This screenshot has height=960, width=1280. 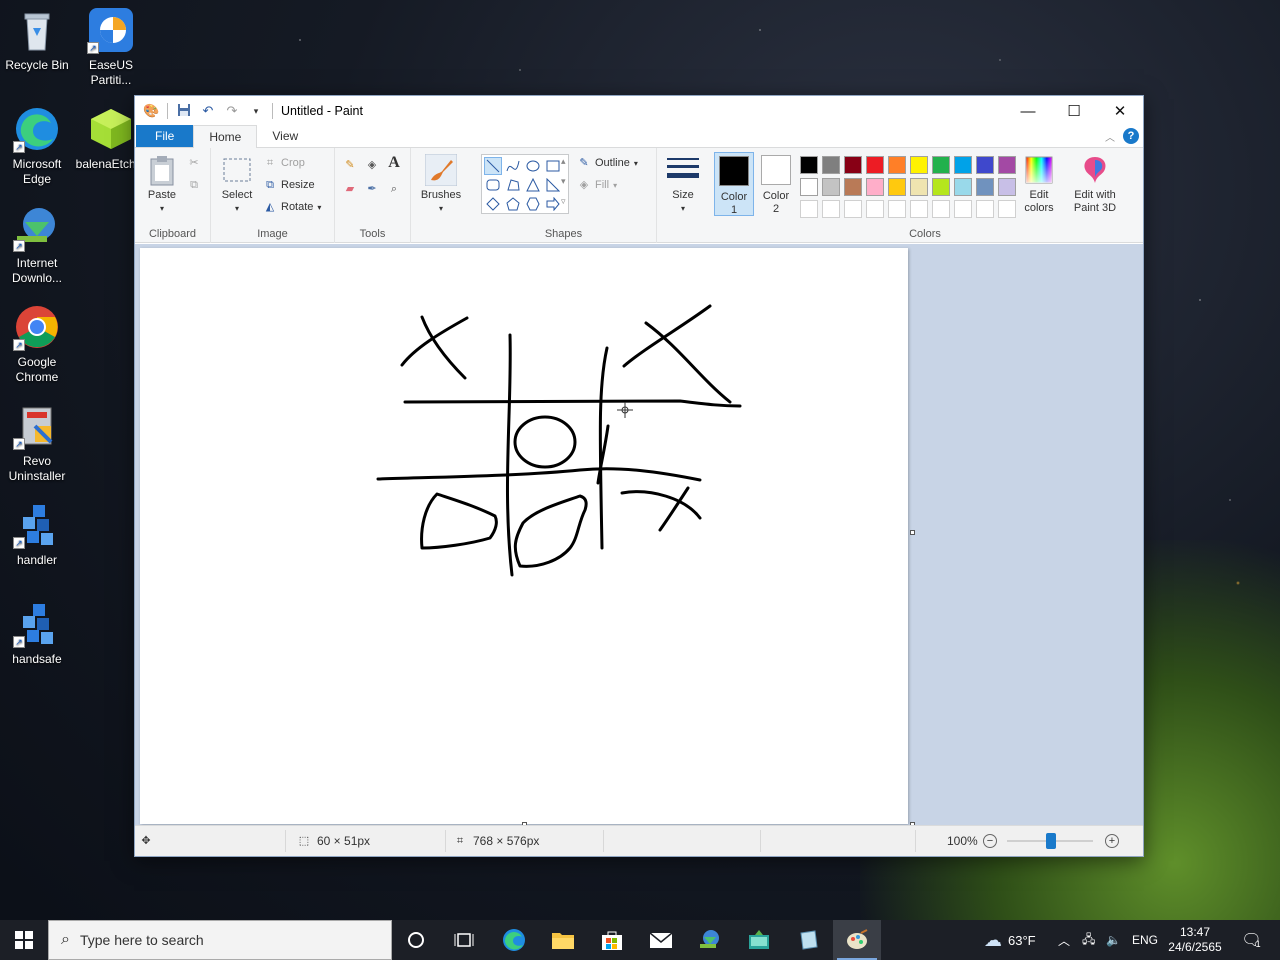 What do you see at coordinates (165, 136) in the screenshot?
I see `tab-file: File` at bounding box center [165, 136].